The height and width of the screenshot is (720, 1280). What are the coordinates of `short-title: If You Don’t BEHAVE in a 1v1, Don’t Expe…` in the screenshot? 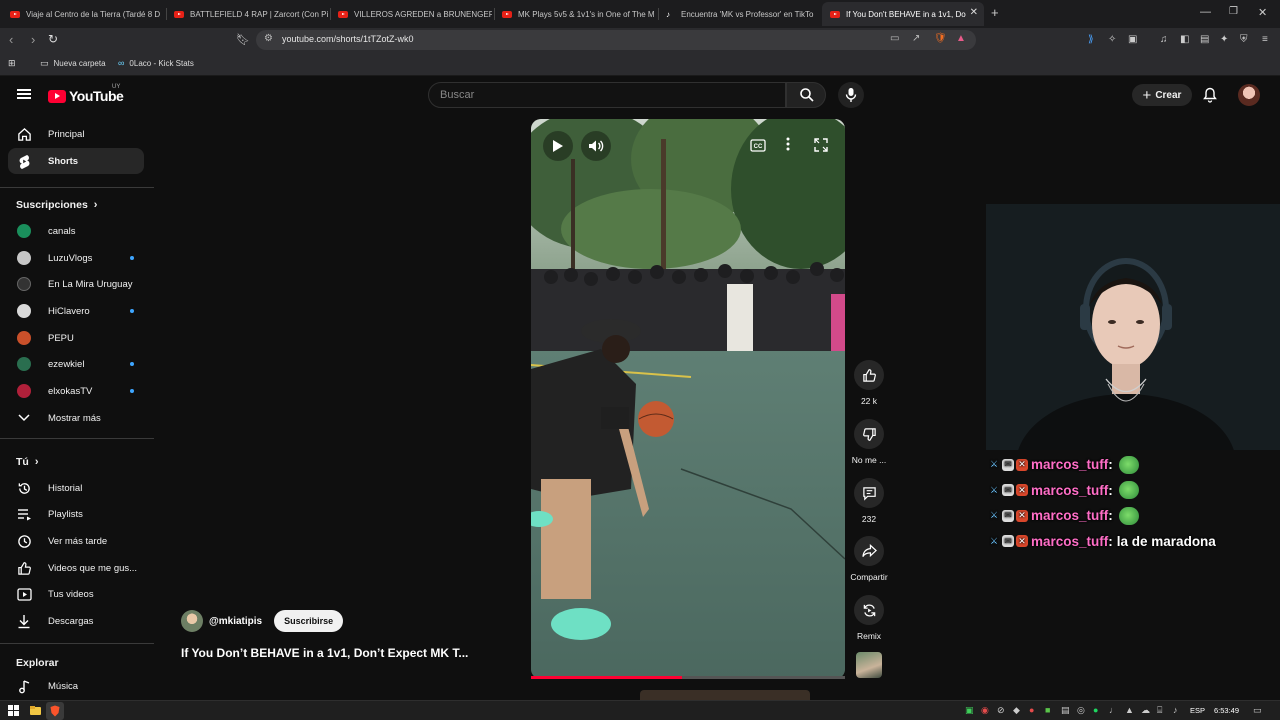 It's located at (324, 653).